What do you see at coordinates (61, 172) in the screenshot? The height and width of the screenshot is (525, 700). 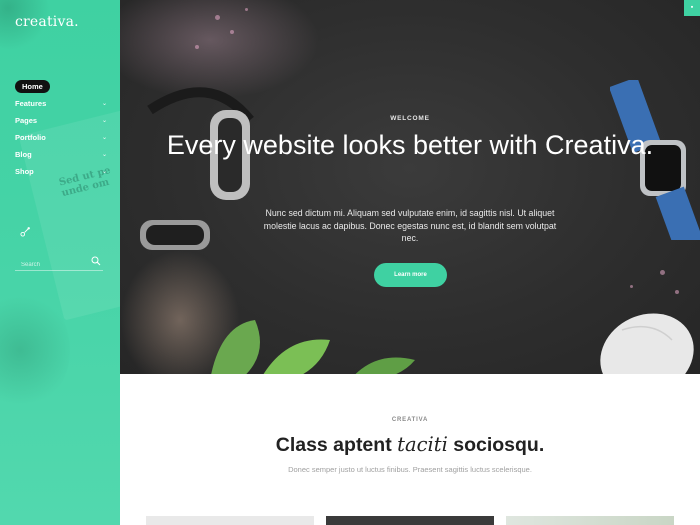 I see `nav-item-shop: Shop ⌄` at bounding box center [61, 172].